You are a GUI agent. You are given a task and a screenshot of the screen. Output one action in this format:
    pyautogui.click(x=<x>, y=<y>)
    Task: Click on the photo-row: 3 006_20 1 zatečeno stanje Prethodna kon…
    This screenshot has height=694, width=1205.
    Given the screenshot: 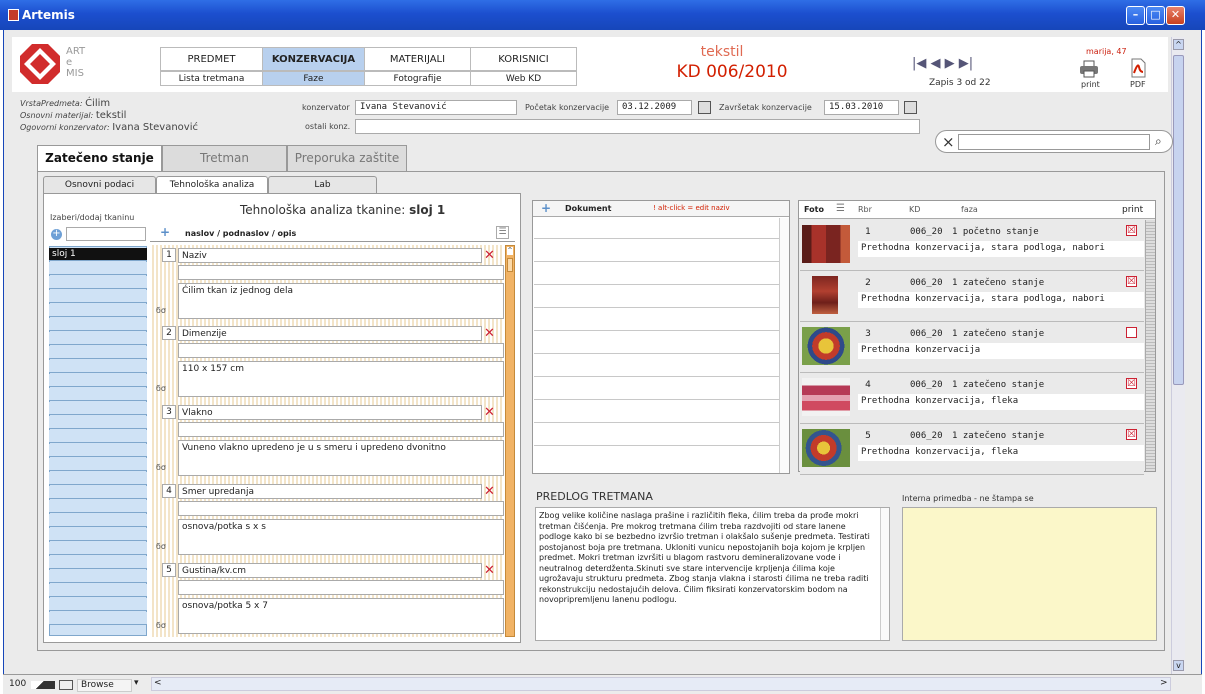 What is the action you would take?
    pyautogui.click(x=972, y=348)
    